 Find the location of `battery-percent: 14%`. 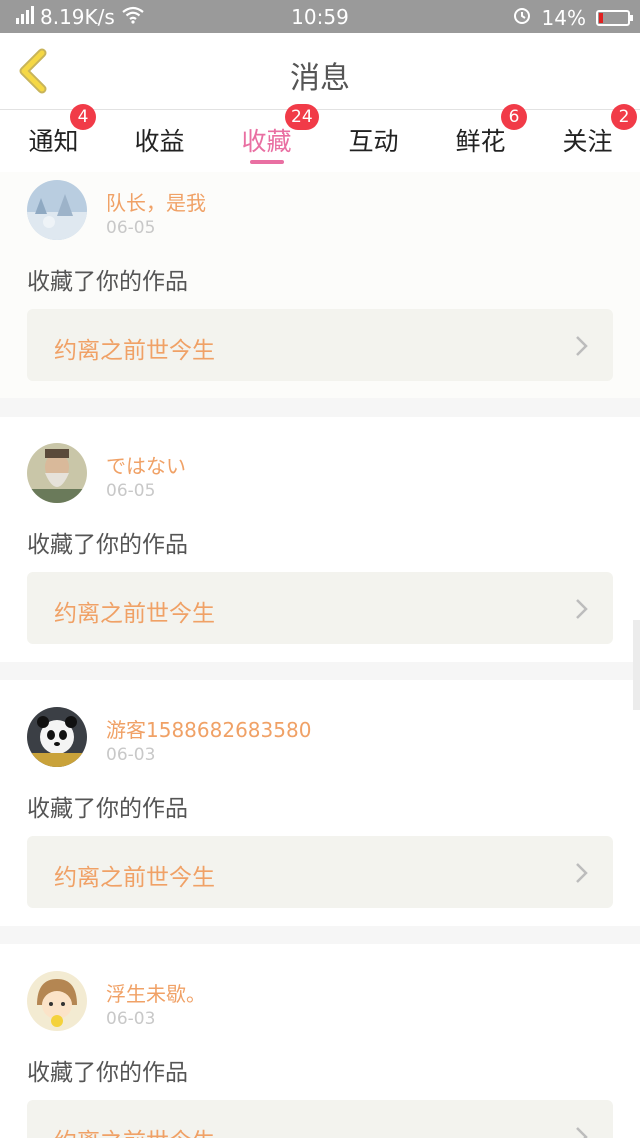

battery-percent: 14% is located at coordinates (563, 17).